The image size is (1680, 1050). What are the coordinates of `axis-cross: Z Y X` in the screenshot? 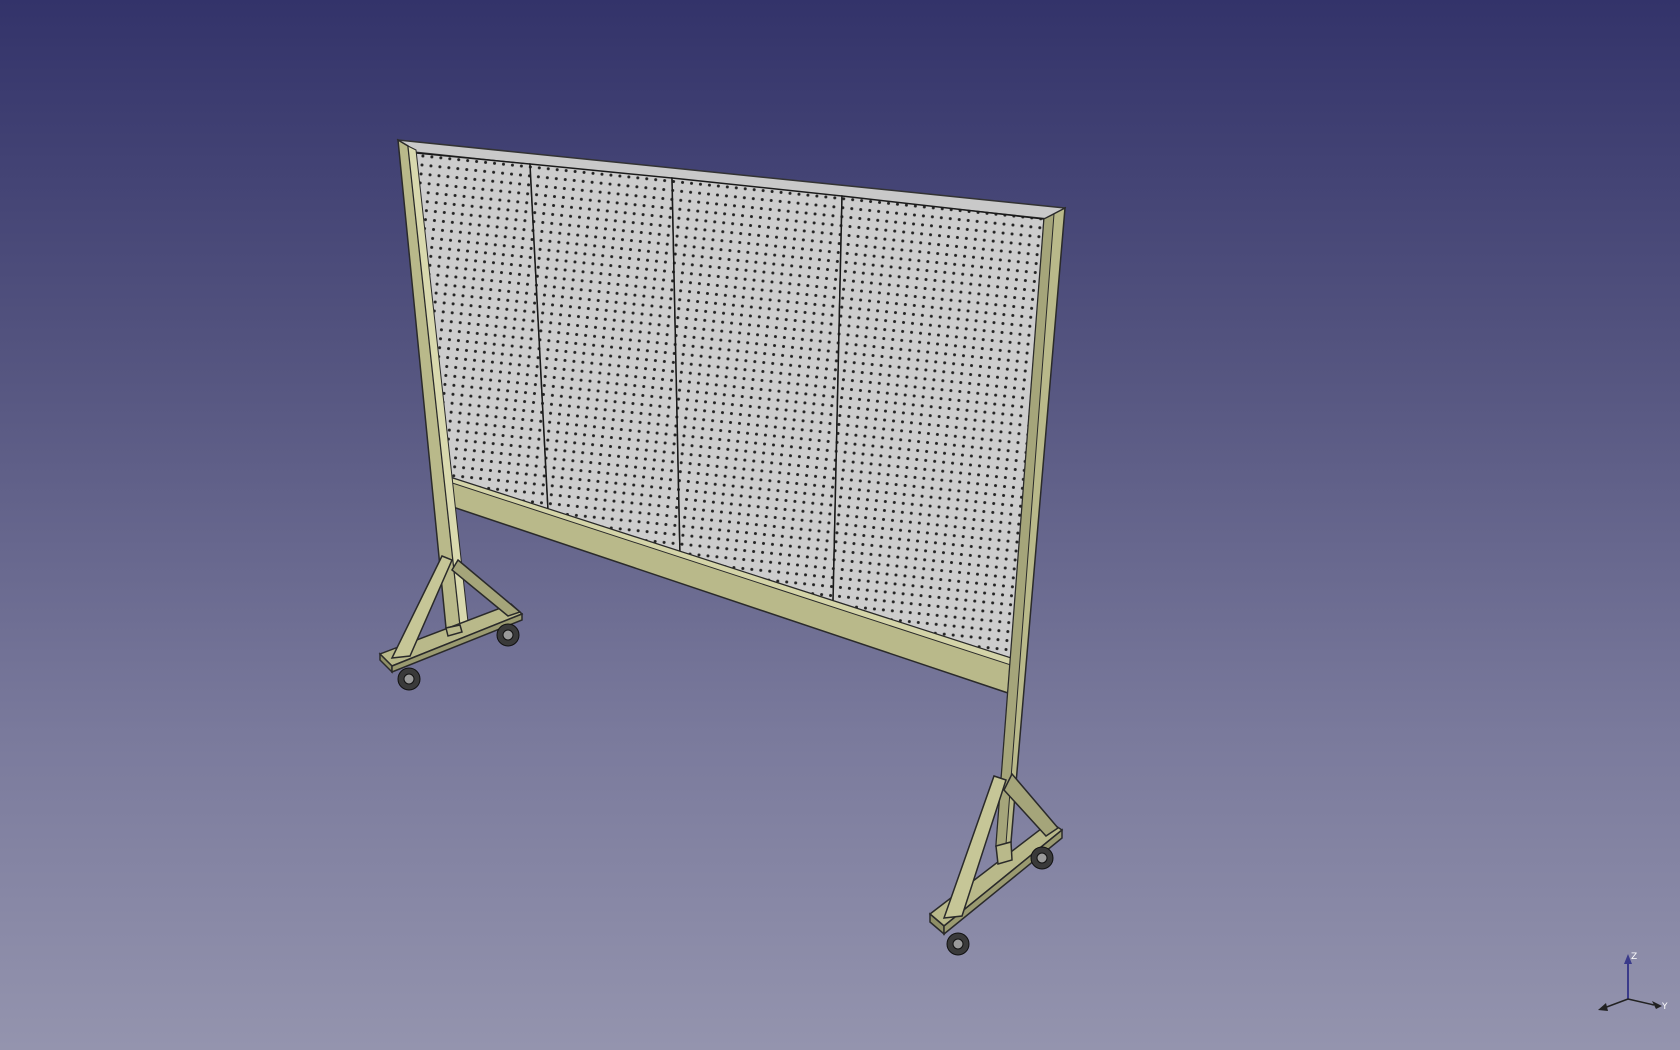 It's located at (1633, 982).